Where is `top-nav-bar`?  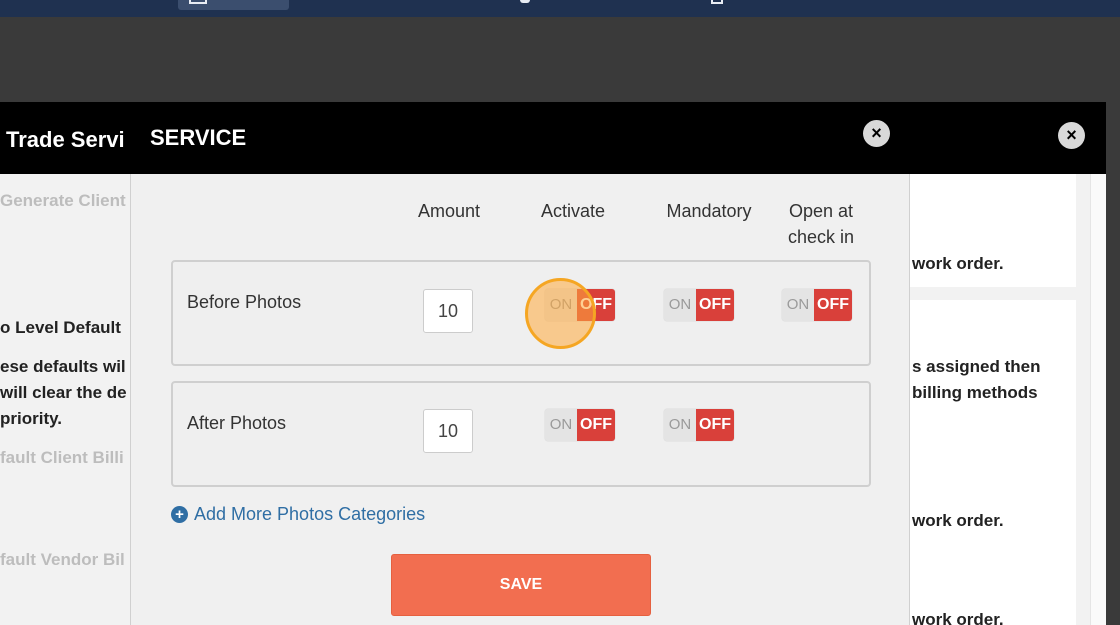
top-nav-bar is located at coordinates (560, 8).